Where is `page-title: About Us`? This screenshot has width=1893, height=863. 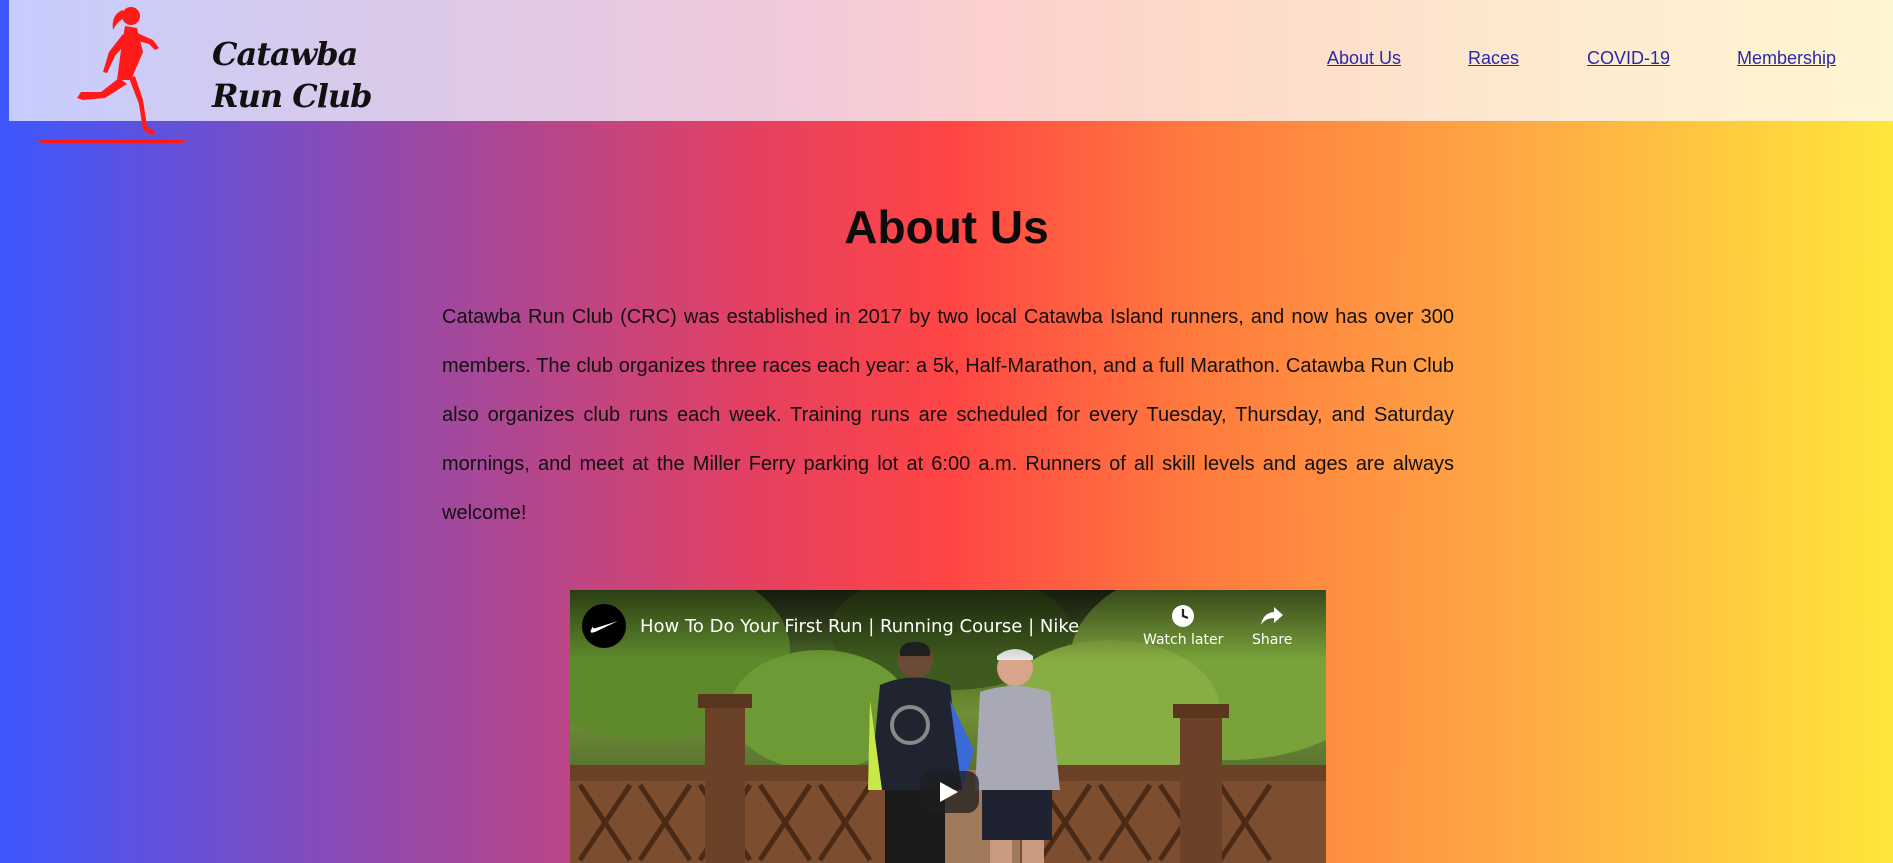
page-title: About Us is located at coordinates (946, 227).